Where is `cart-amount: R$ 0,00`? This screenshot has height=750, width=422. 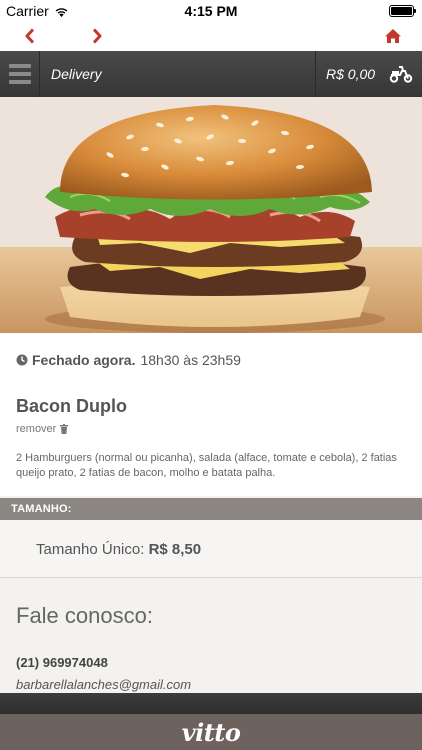
cart-amount: R$ 0,00 is located at coordinates (351, 74).